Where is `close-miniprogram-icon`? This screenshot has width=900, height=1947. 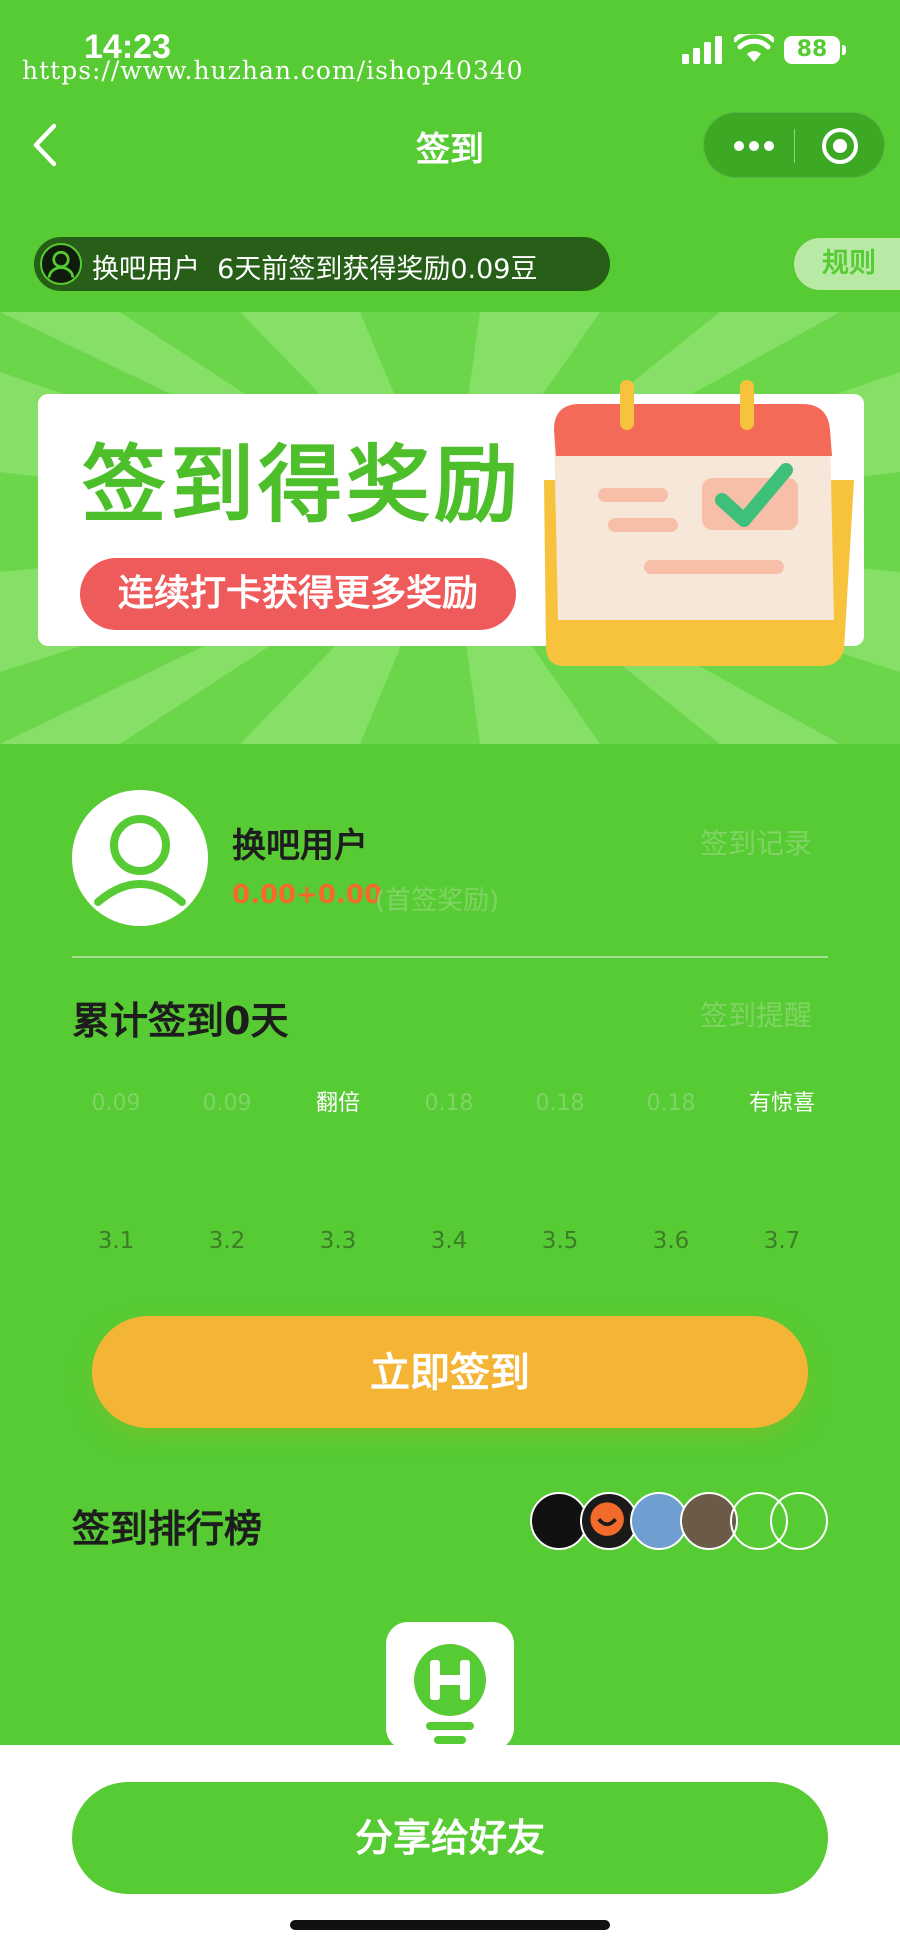 close-miniprogram-icon is located at coordinates (840, 146).